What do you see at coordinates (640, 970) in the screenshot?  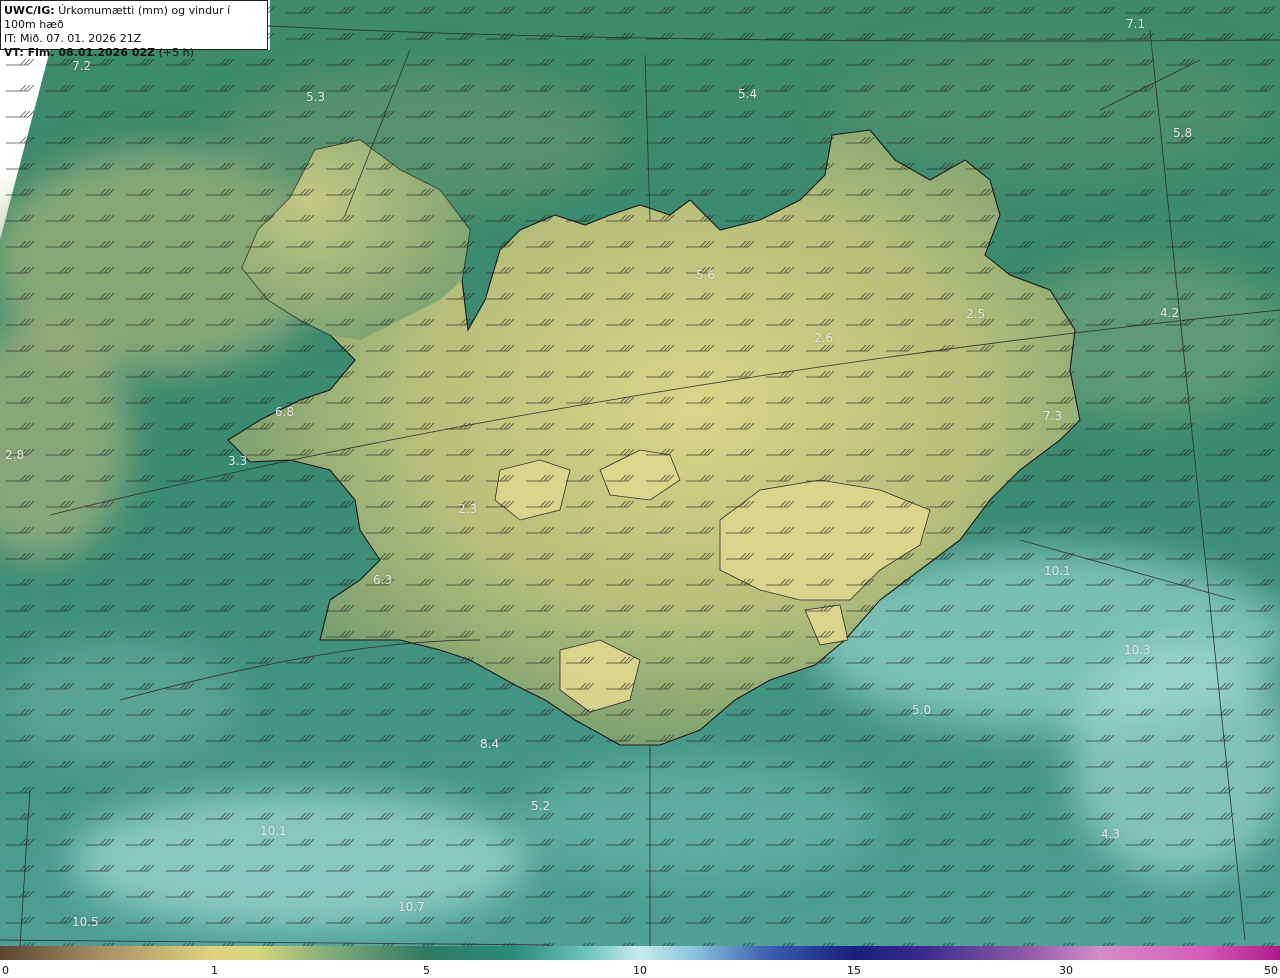 I see `legend-tick: 10` at bounding box center [640, 970].